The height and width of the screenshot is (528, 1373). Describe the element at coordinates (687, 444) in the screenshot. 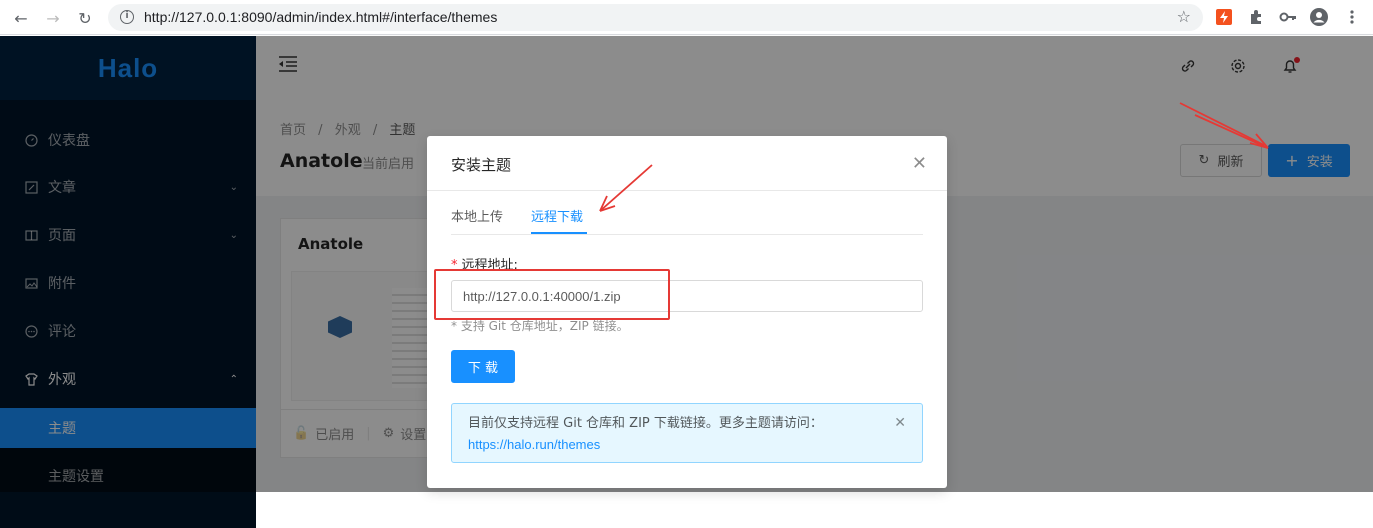

I see `themes-link: https://halo.run/themes` at that location.